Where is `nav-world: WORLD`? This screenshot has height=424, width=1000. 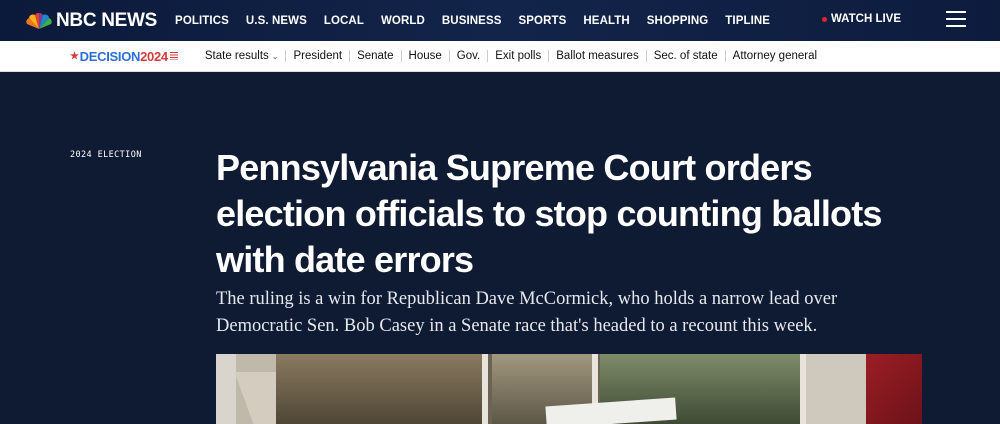
nav-world: WORLD is located at coordinates (403, 21).